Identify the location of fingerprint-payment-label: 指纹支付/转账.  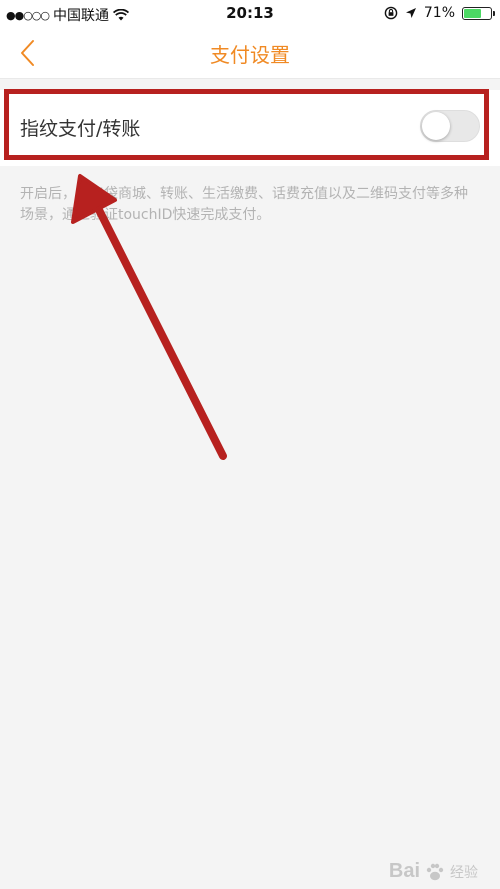
(80, 129).